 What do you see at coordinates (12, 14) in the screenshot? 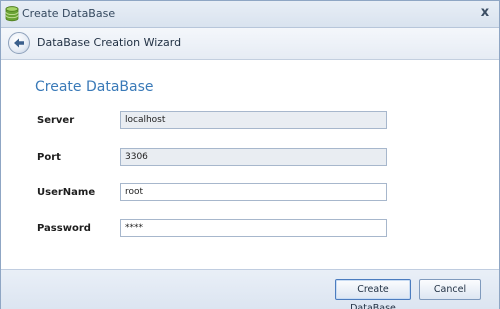
I see `database-icon` at bounding box center [12, 14].